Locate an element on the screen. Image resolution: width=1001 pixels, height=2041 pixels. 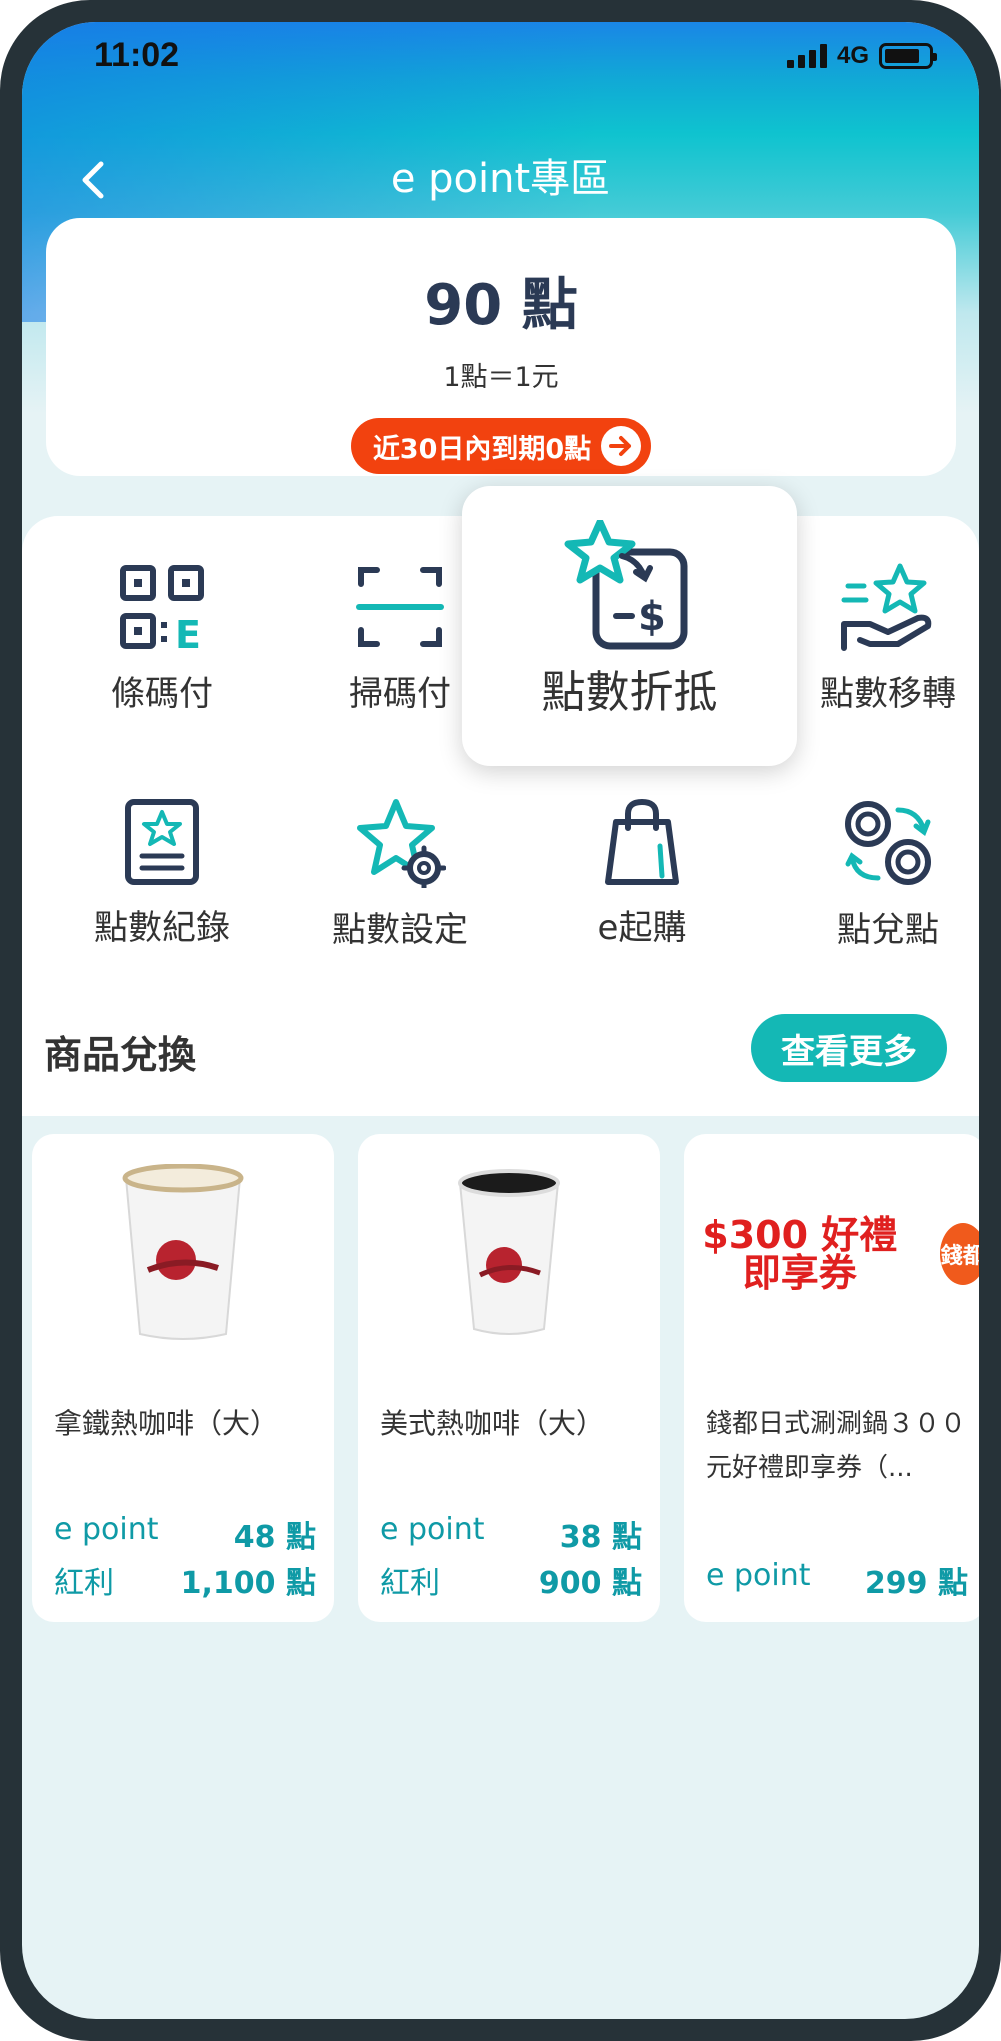
price-row-epoint: e point 38 點 is located at coordinates (511, 1534).